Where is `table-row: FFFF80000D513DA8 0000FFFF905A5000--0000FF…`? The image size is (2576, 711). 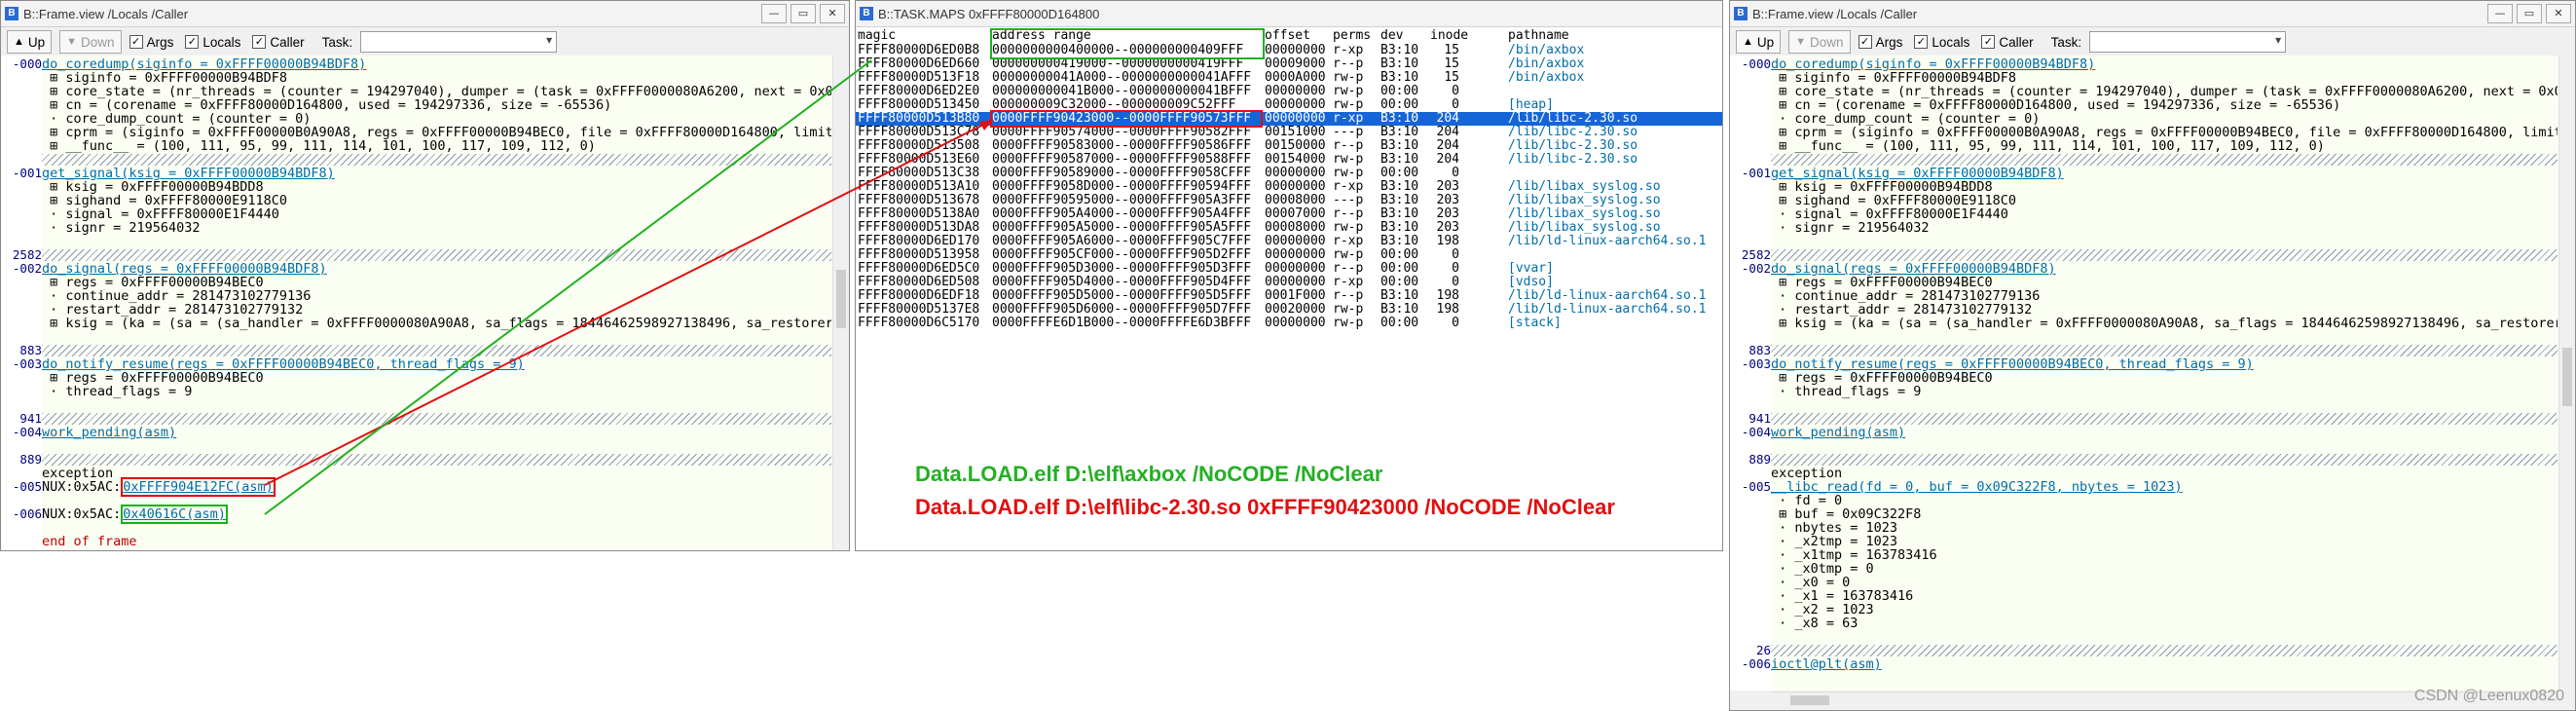
table-row: FFFF80000D513DA8 0000FFFF905A5000--0000FF… is located at coordinates (1289, 228).